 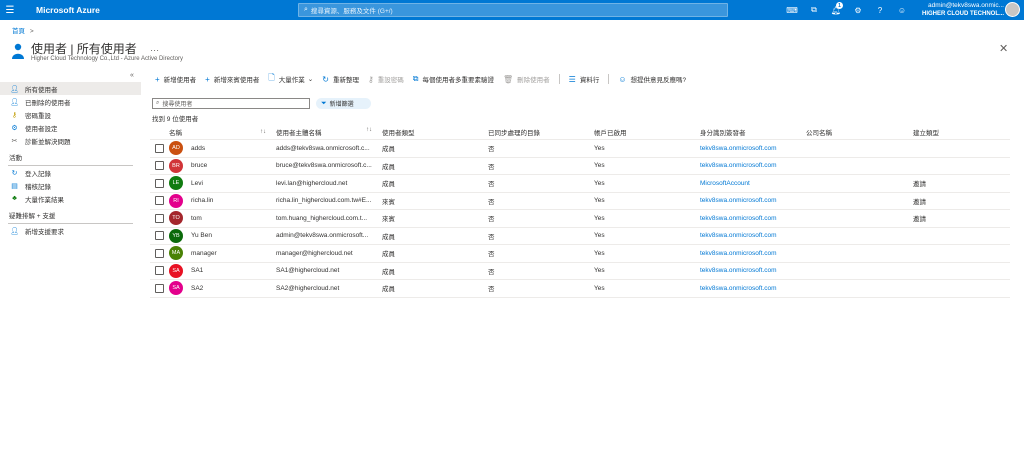 I want to click on sidebar-item-bulk-results: ♣ 大量作業結果, so click(x=70, y=198).